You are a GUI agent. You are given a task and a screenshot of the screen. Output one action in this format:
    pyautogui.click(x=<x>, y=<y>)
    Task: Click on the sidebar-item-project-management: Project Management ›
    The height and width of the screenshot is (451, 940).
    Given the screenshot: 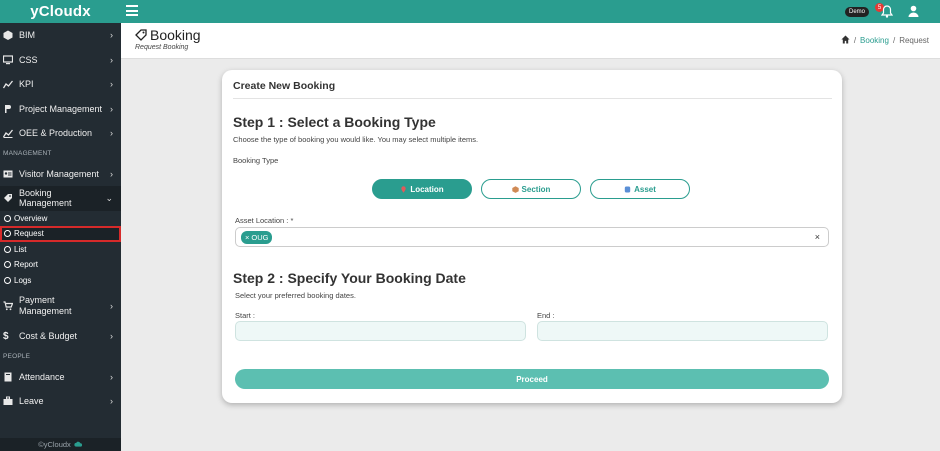 What is the action you would take?
    pyautogui.click(x=60, y=109)
    